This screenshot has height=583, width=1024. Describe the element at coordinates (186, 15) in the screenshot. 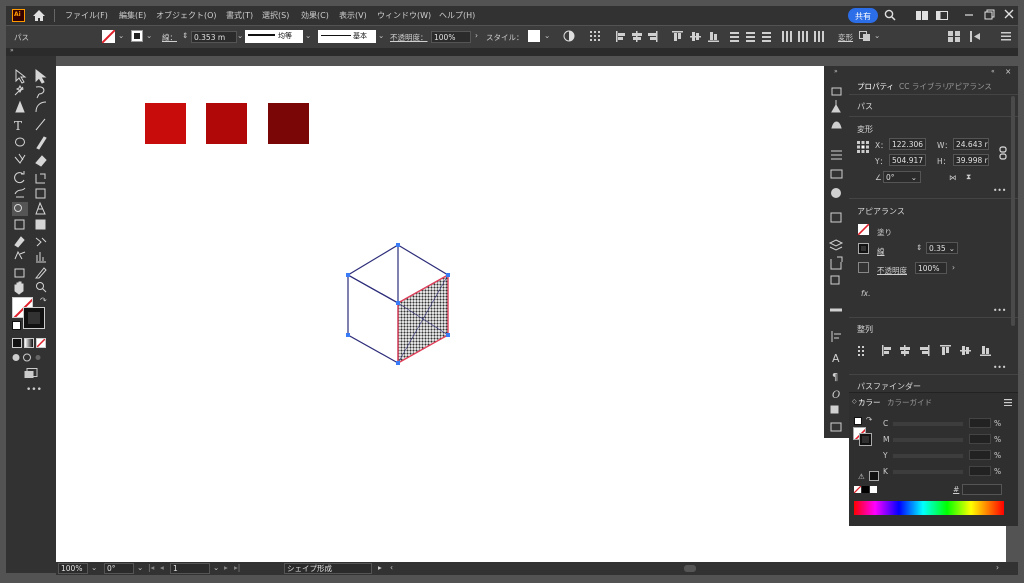

I see `menu-object: オブジェクト(O)` at that location.